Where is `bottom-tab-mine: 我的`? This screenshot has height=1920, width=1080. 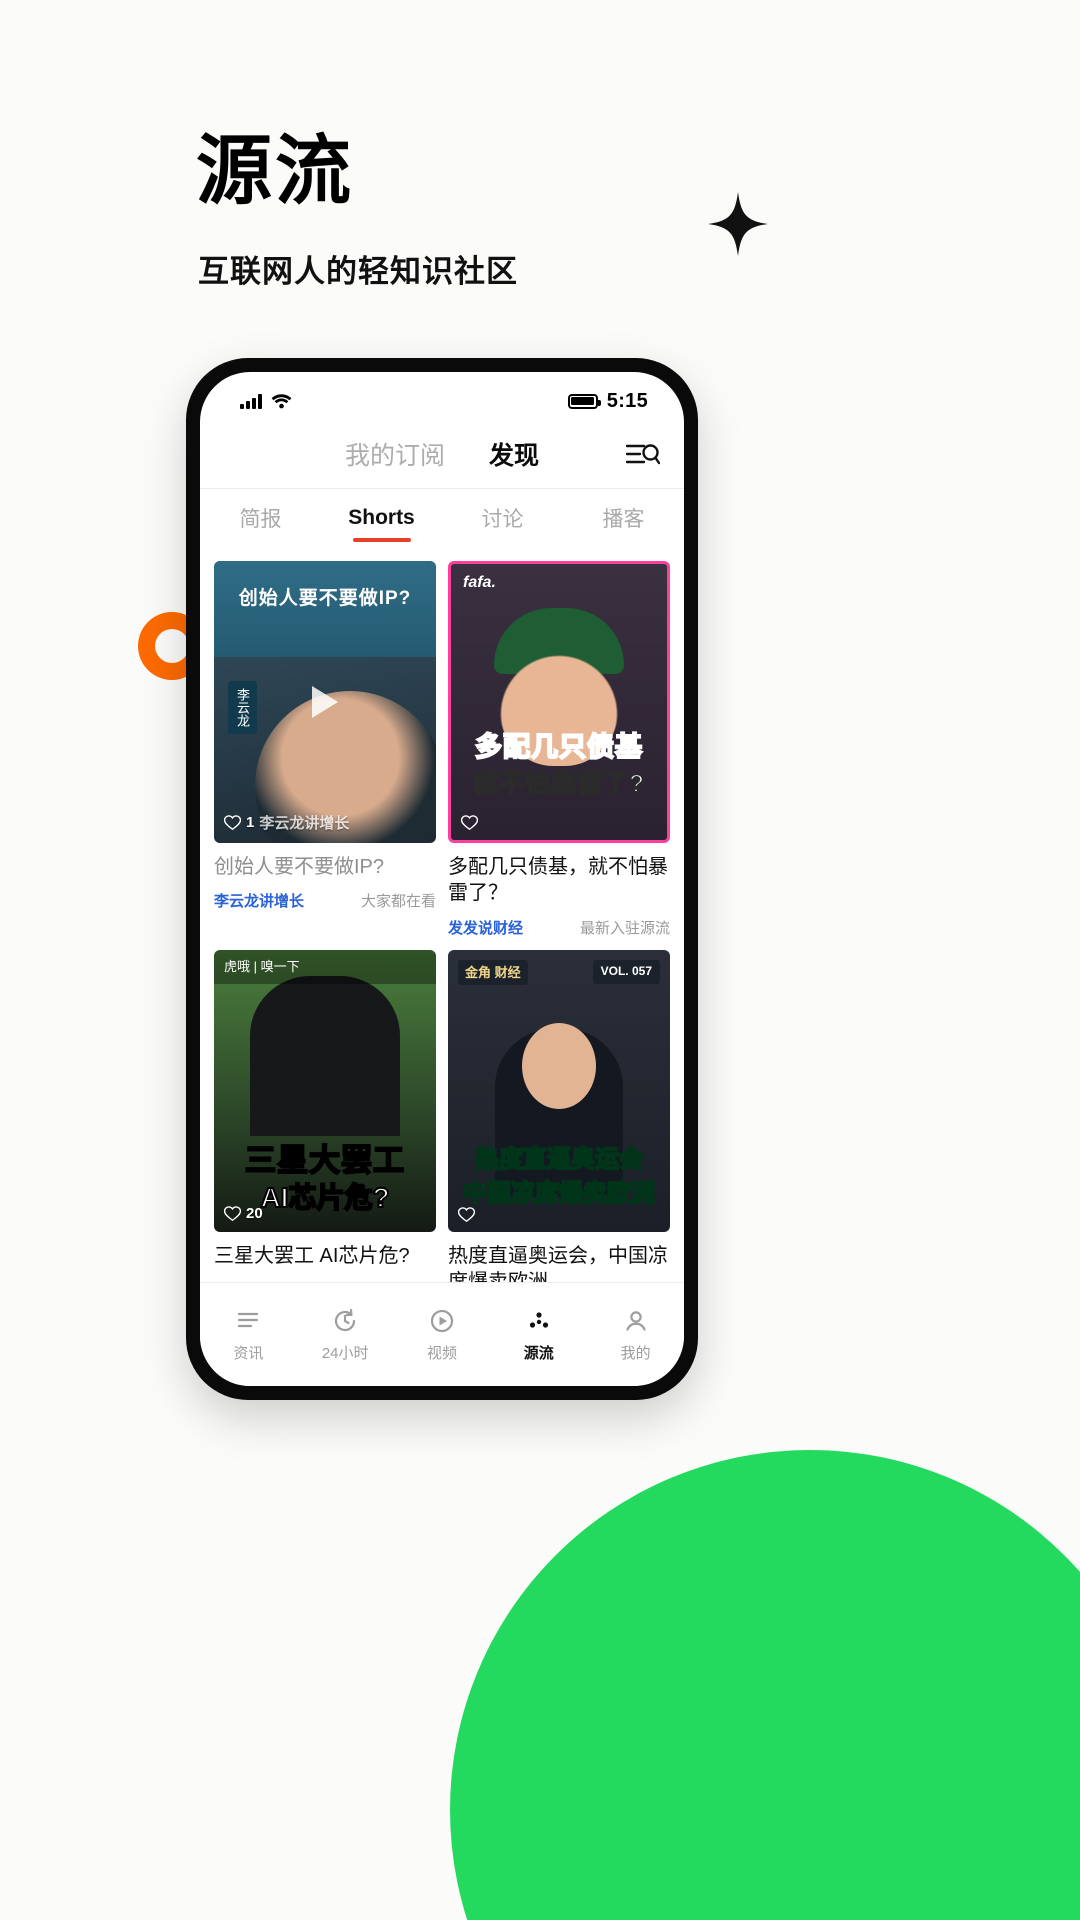 bottom-tab-mine: 我的 is located at coordinates (635, 1335).